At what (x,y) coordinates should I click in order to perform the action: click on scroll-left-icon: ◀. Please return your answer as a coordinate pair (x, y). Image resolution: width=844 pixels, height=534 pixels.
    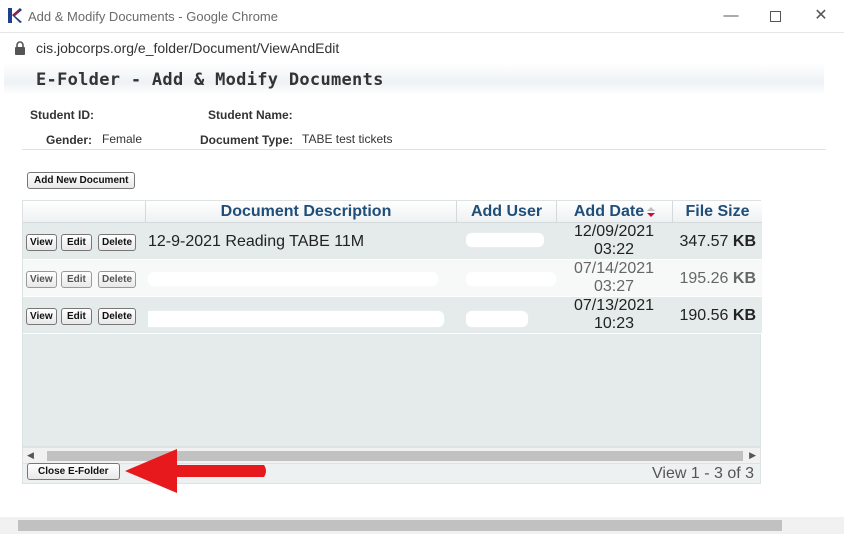
    Looking at the image, I should click on (30, 455).